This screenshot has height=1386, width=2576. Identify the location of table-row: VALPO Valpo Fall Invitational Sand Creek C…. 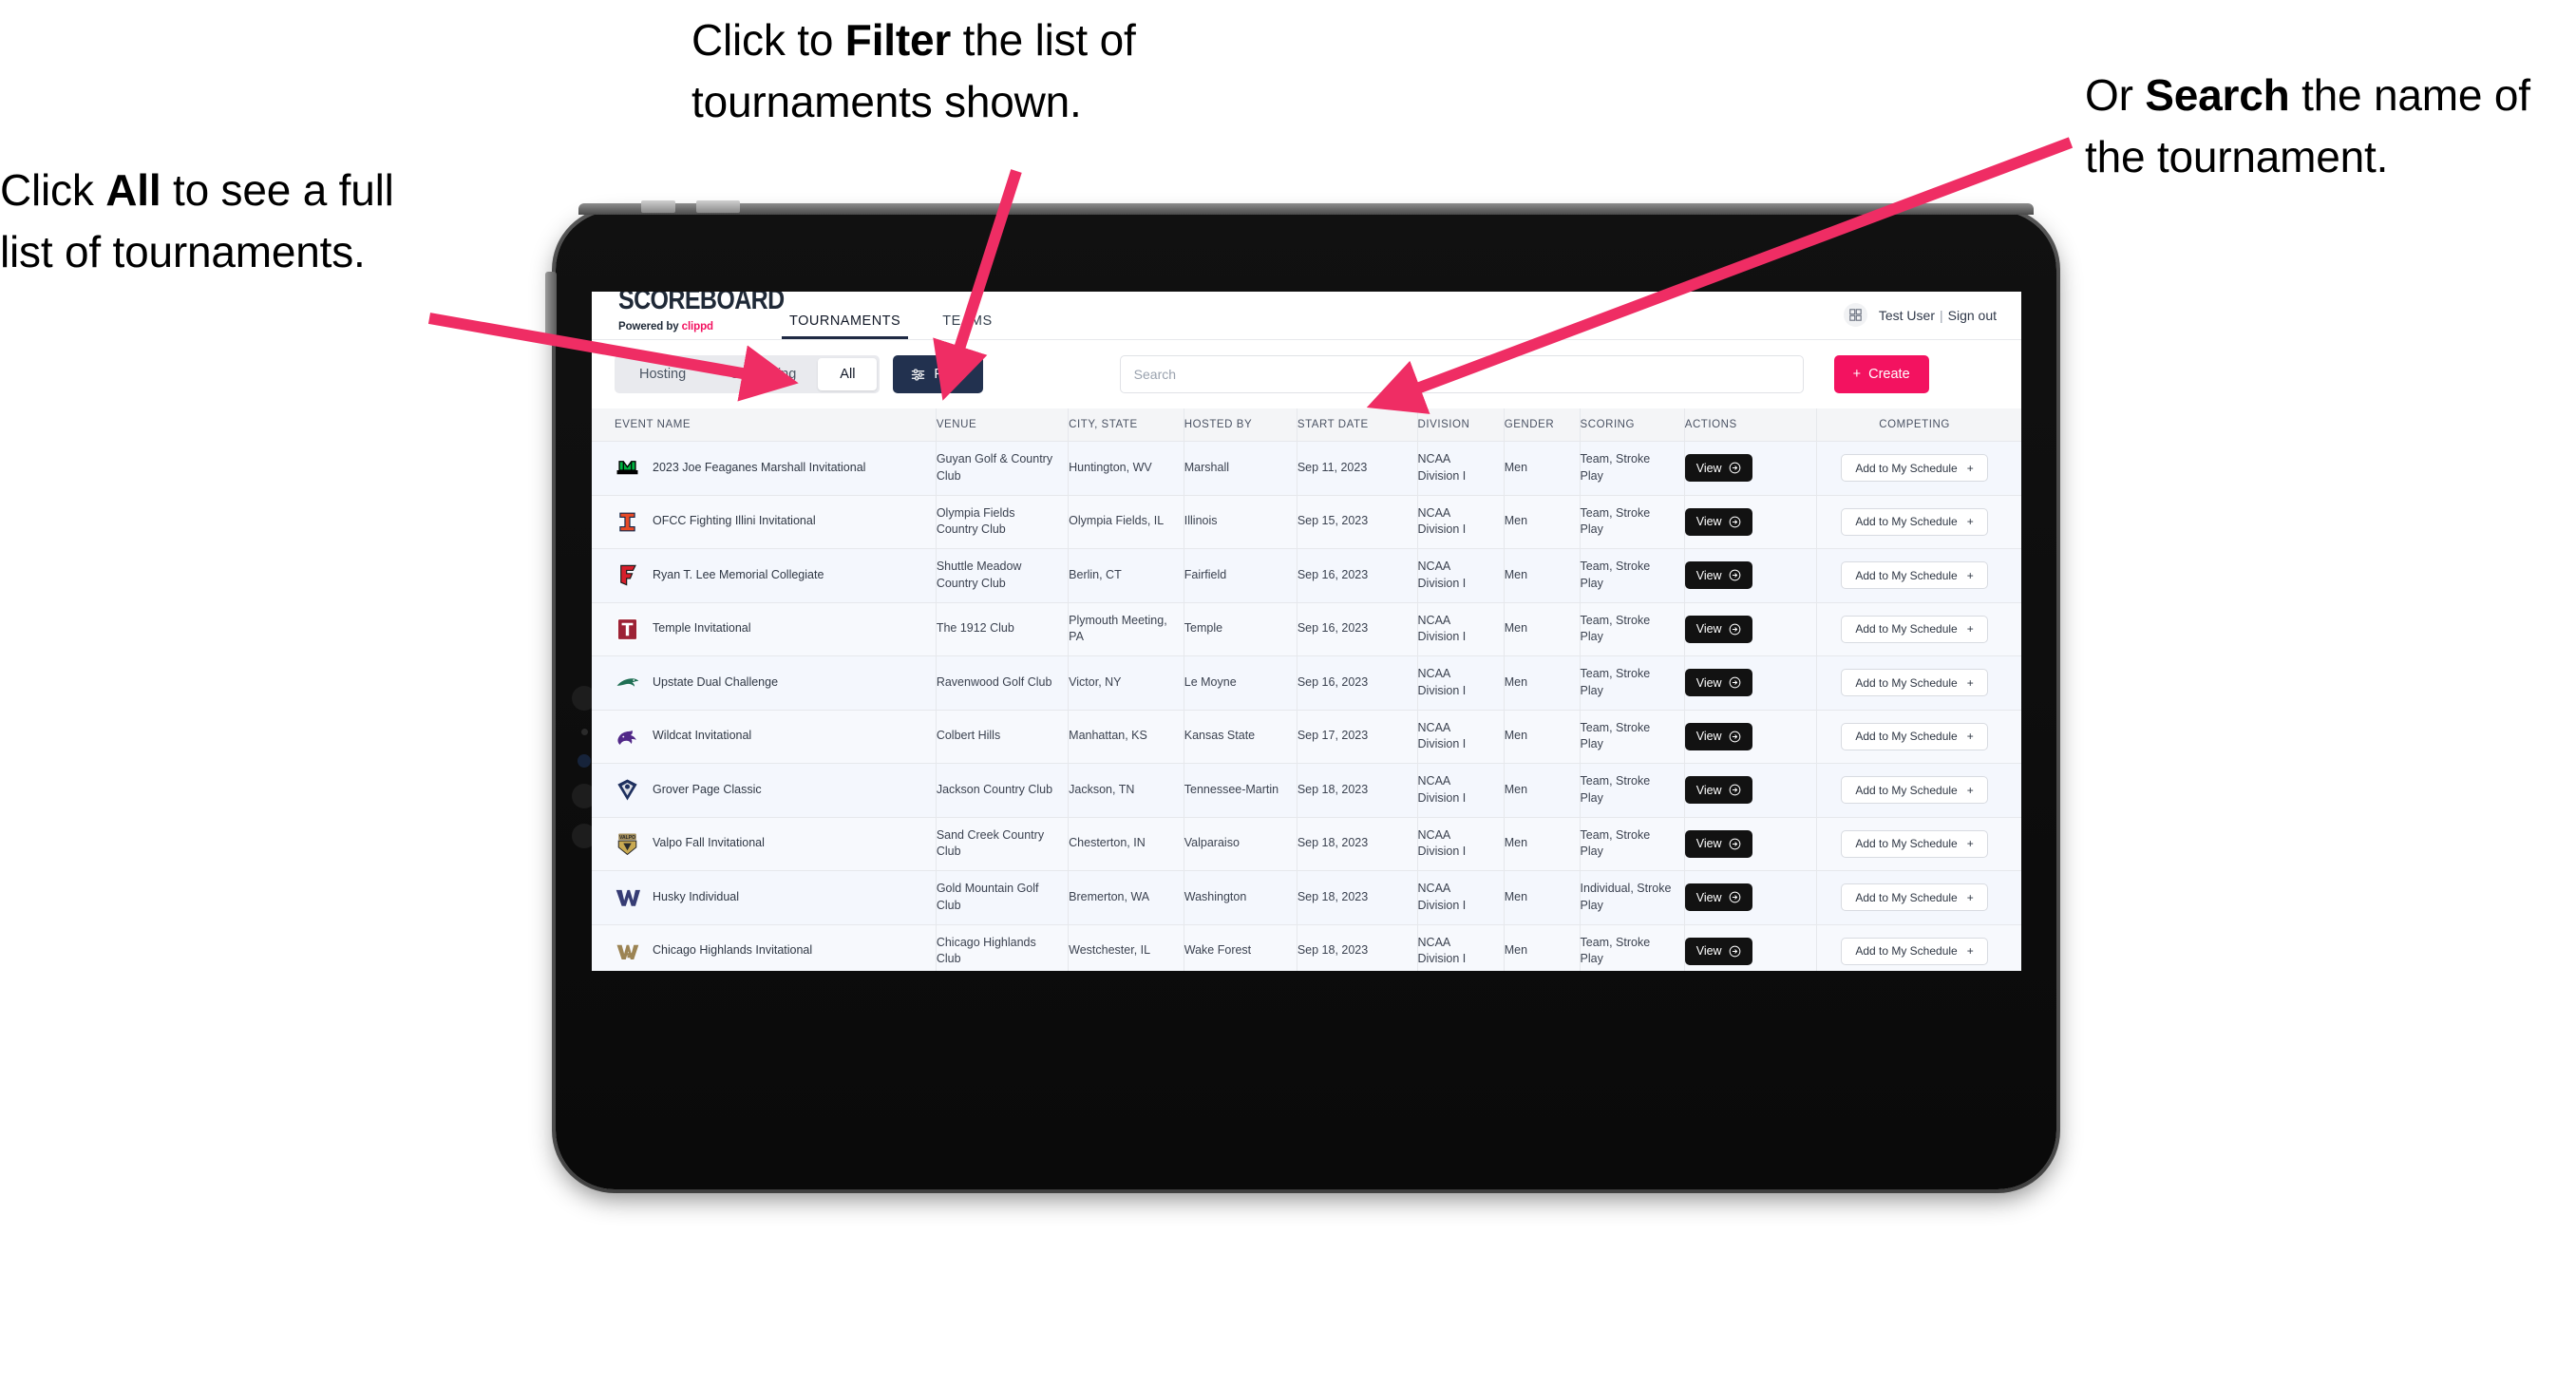
(1306, 844).